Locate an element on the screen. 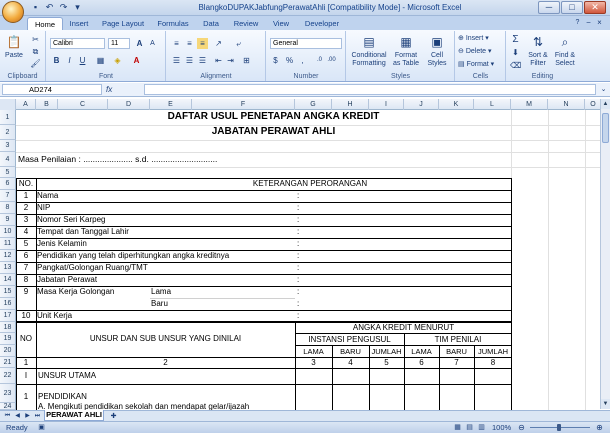 This screenshot has height=433, width=610. item-label: Masa Kerja Golongan is located at coordinates (75, 291).